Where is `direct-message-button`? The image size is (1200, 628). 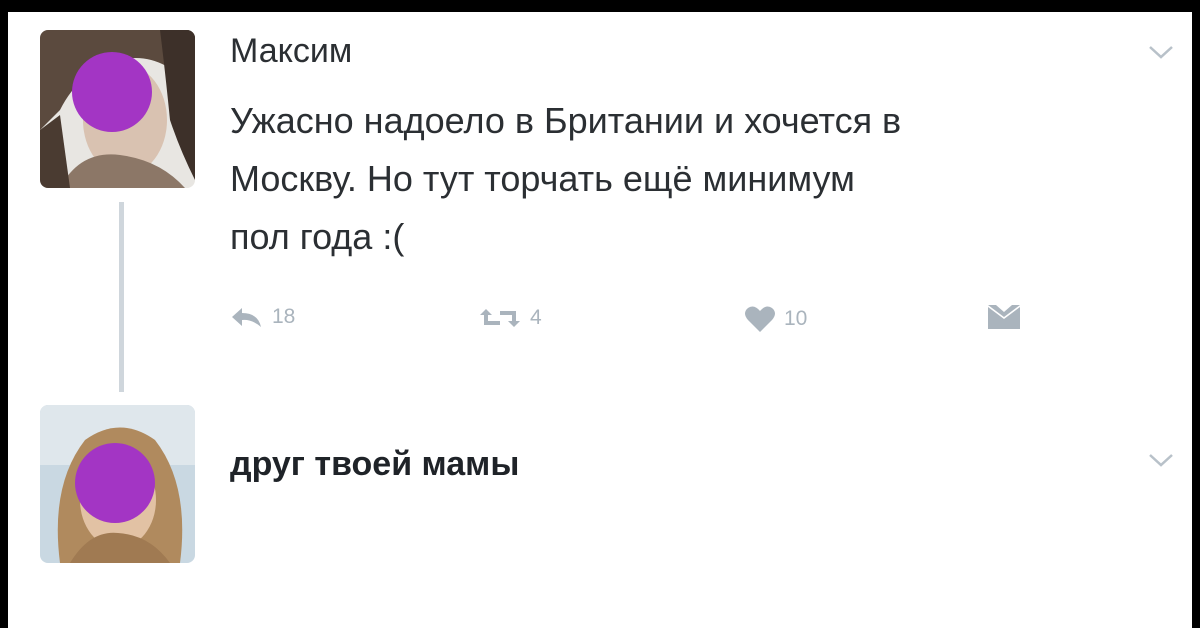 direct-message-button is located at coordinates (1005, 317).